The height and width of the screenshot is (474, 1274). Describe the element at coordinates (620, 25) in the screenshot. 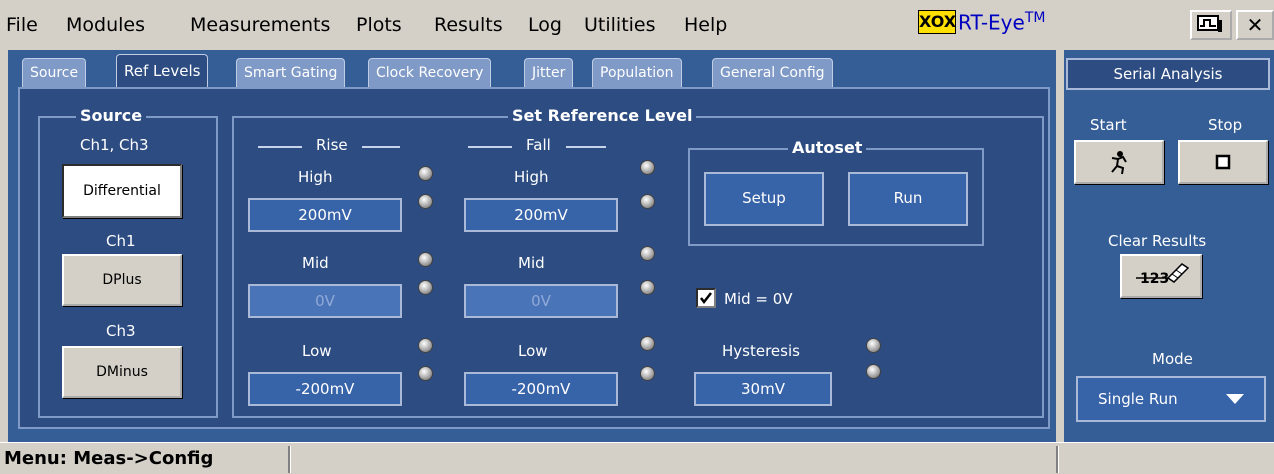

I see `menu-utilities: Utilities` at that location.